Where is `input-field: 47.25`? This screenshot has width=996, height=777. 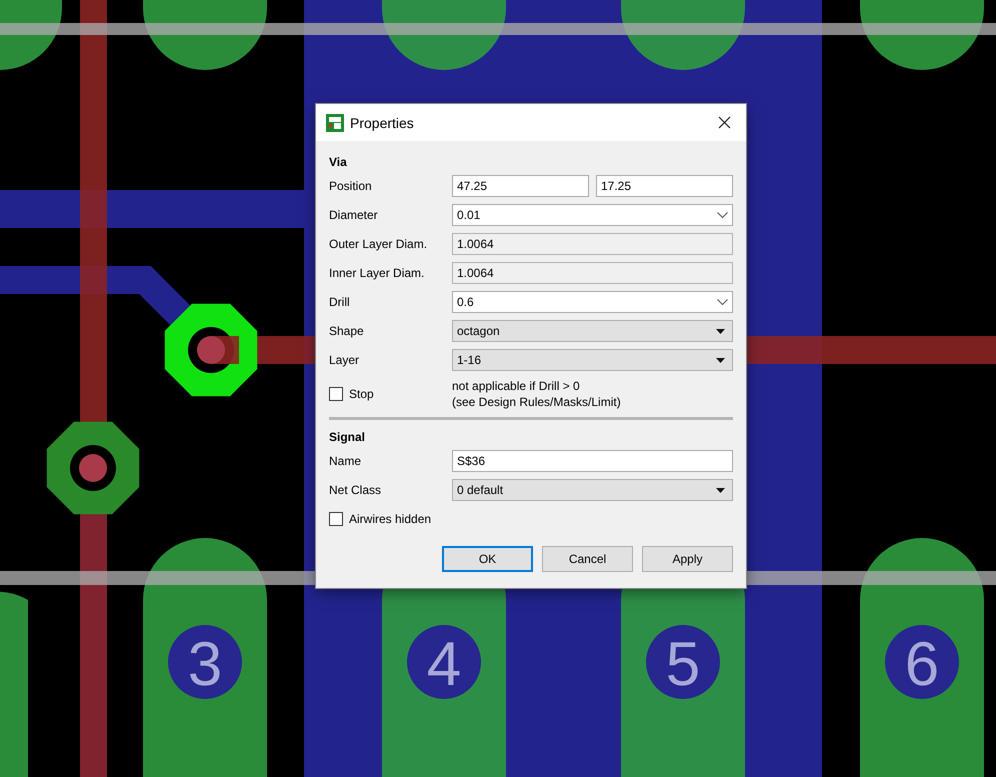 input-field: 47.25 is located at coordinates (520, 186).